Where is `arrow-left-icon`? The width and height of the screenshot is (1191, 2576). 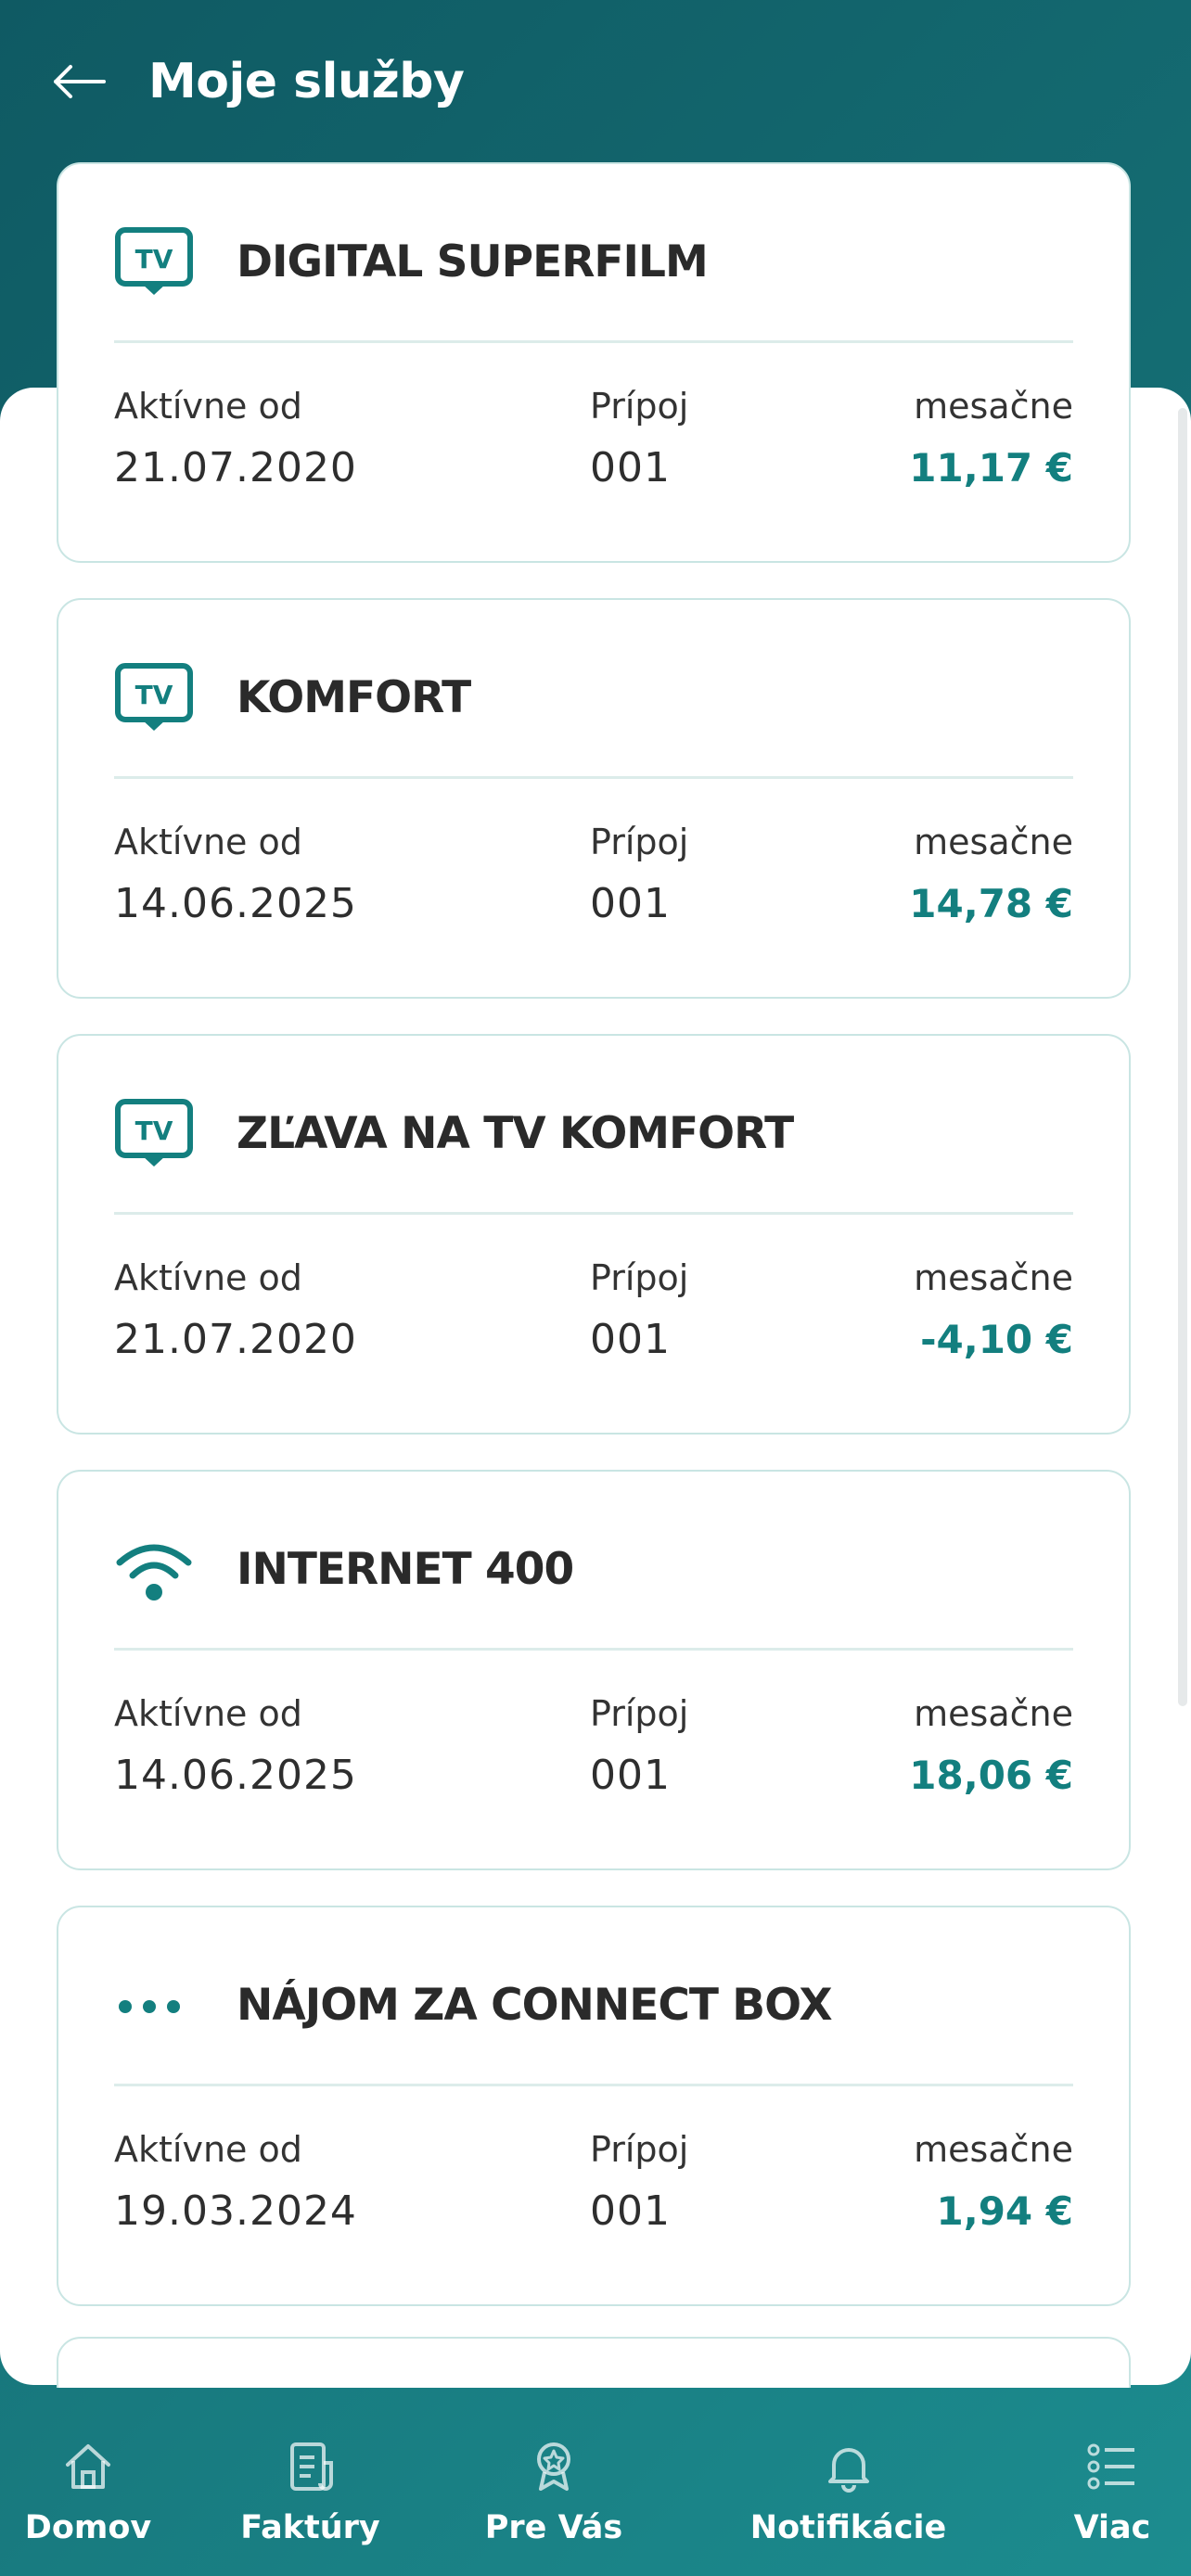
arrow-left-icon is located at coordinates (80, 81).